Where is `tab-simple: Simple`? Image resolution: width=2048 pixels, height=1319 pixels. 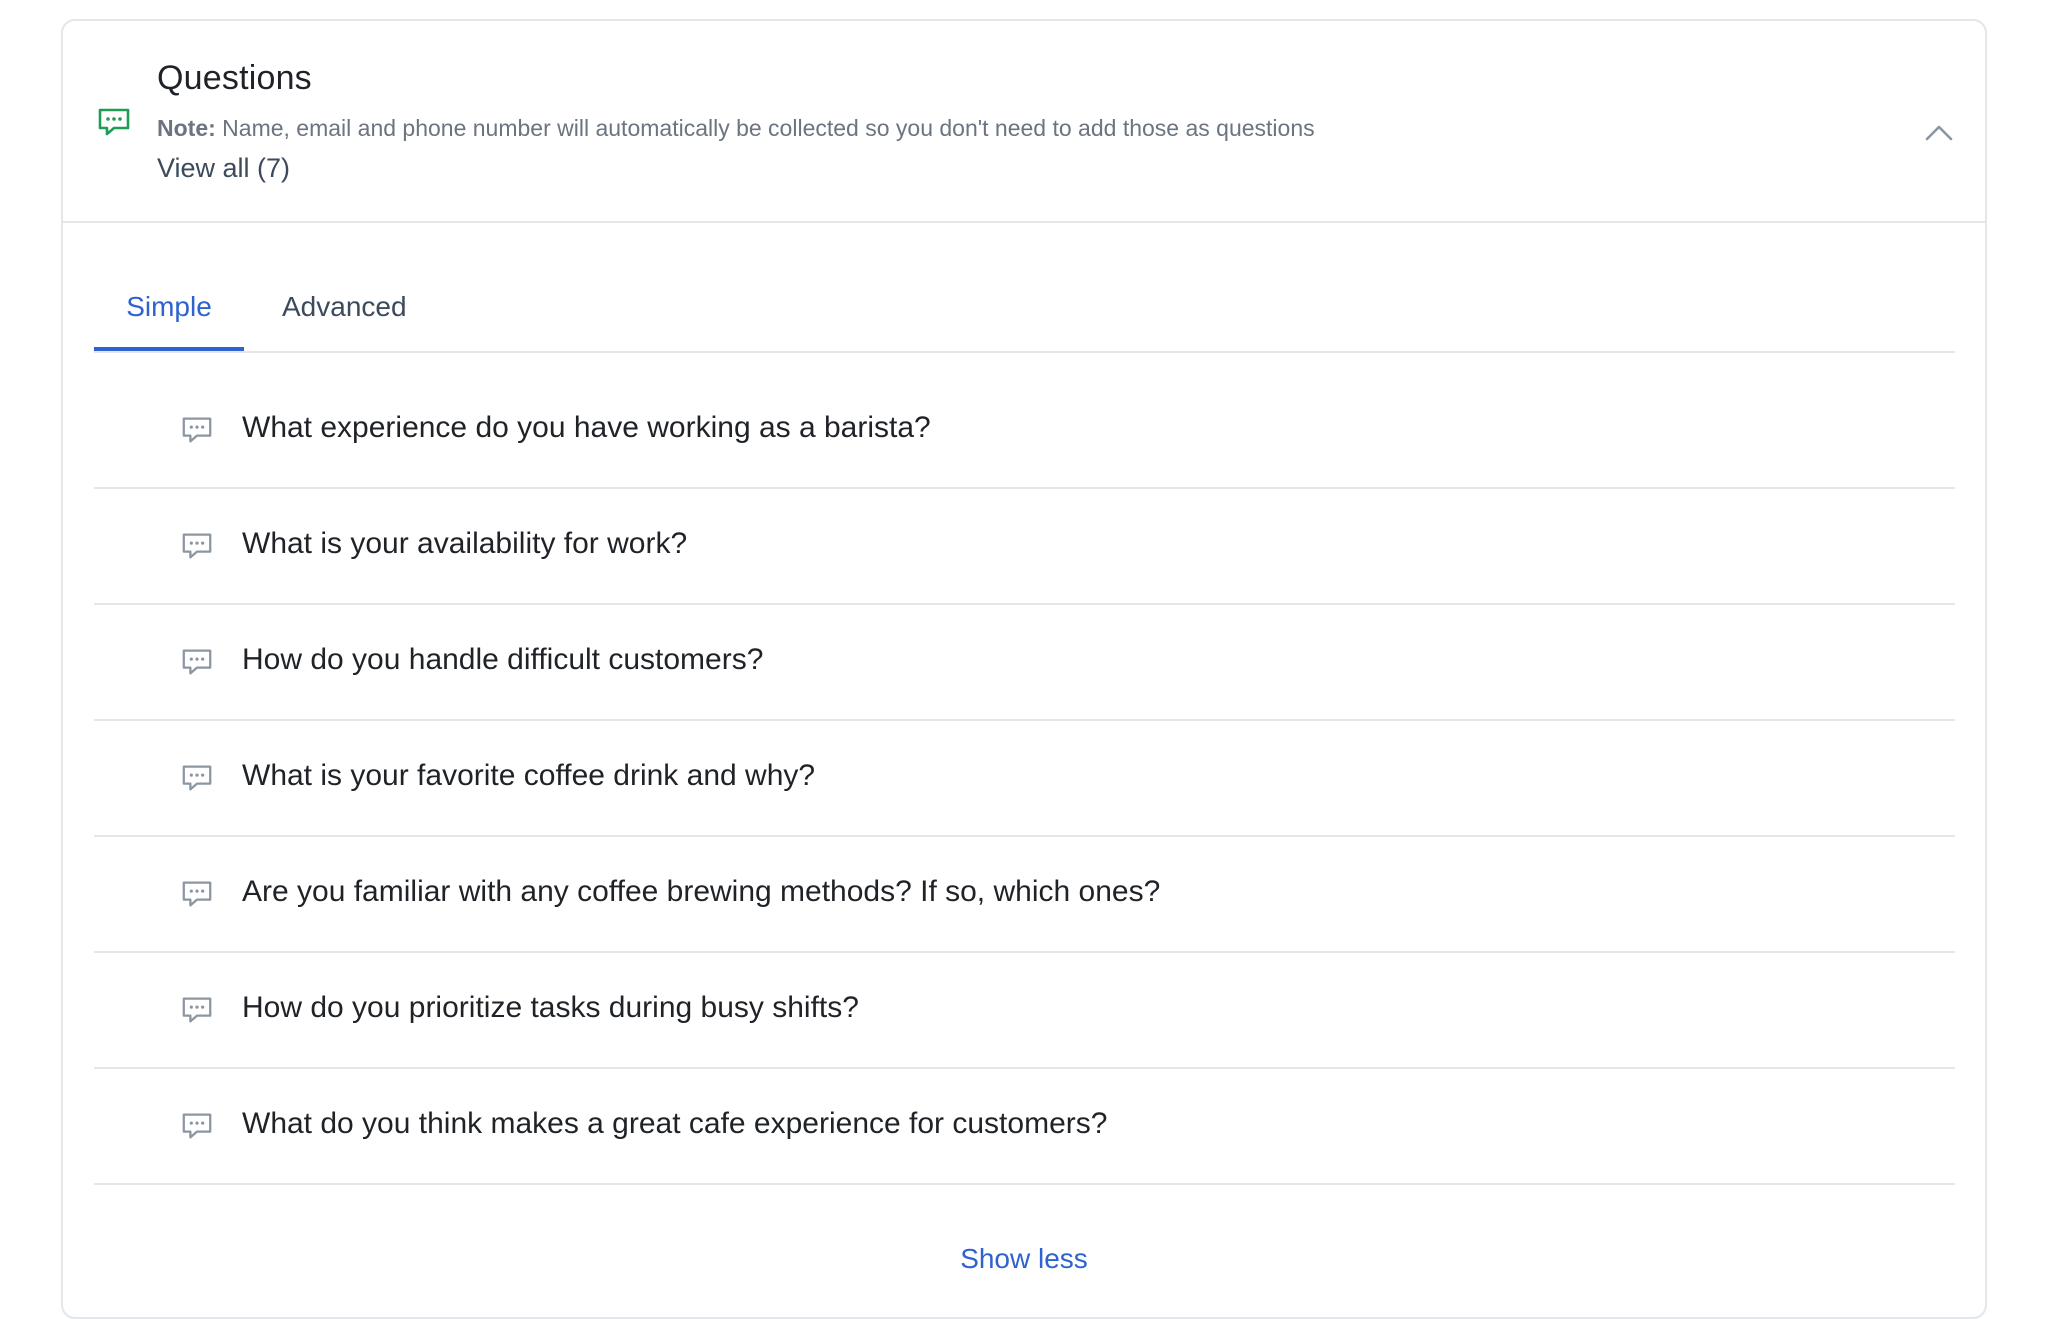
tab-simple: Simple is located at coordinates (169, 321).